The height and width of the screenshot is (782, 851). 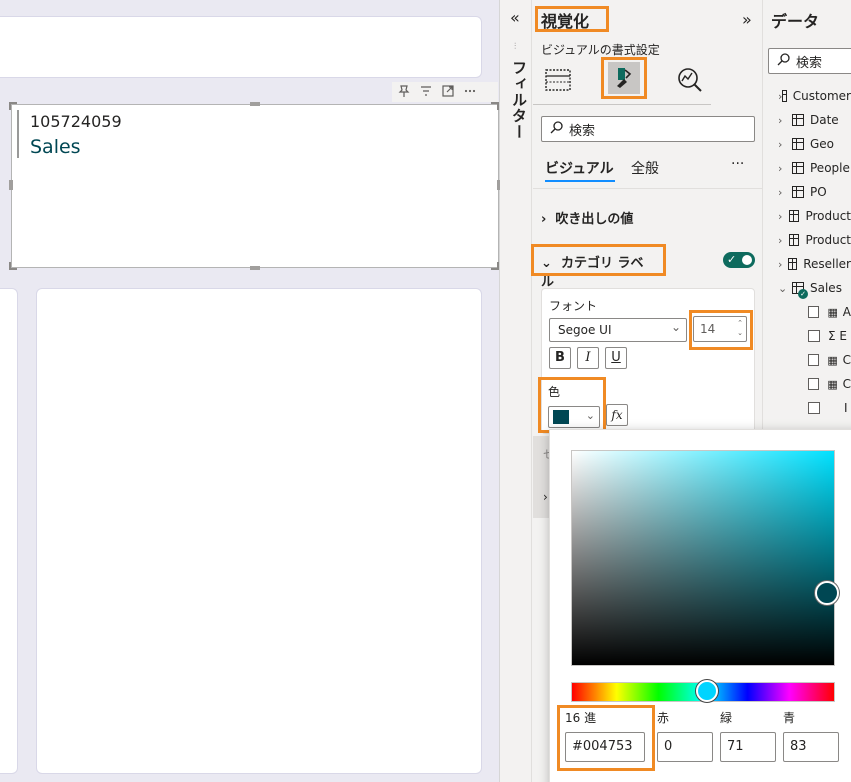 What do you see at coordinates (558, 80) in the screenshot?
I see `build-visual-icon` at bounding box center [558, 80].